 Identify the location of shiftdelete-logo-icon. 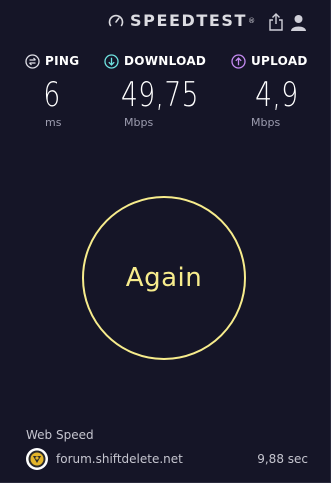
(37, 459).